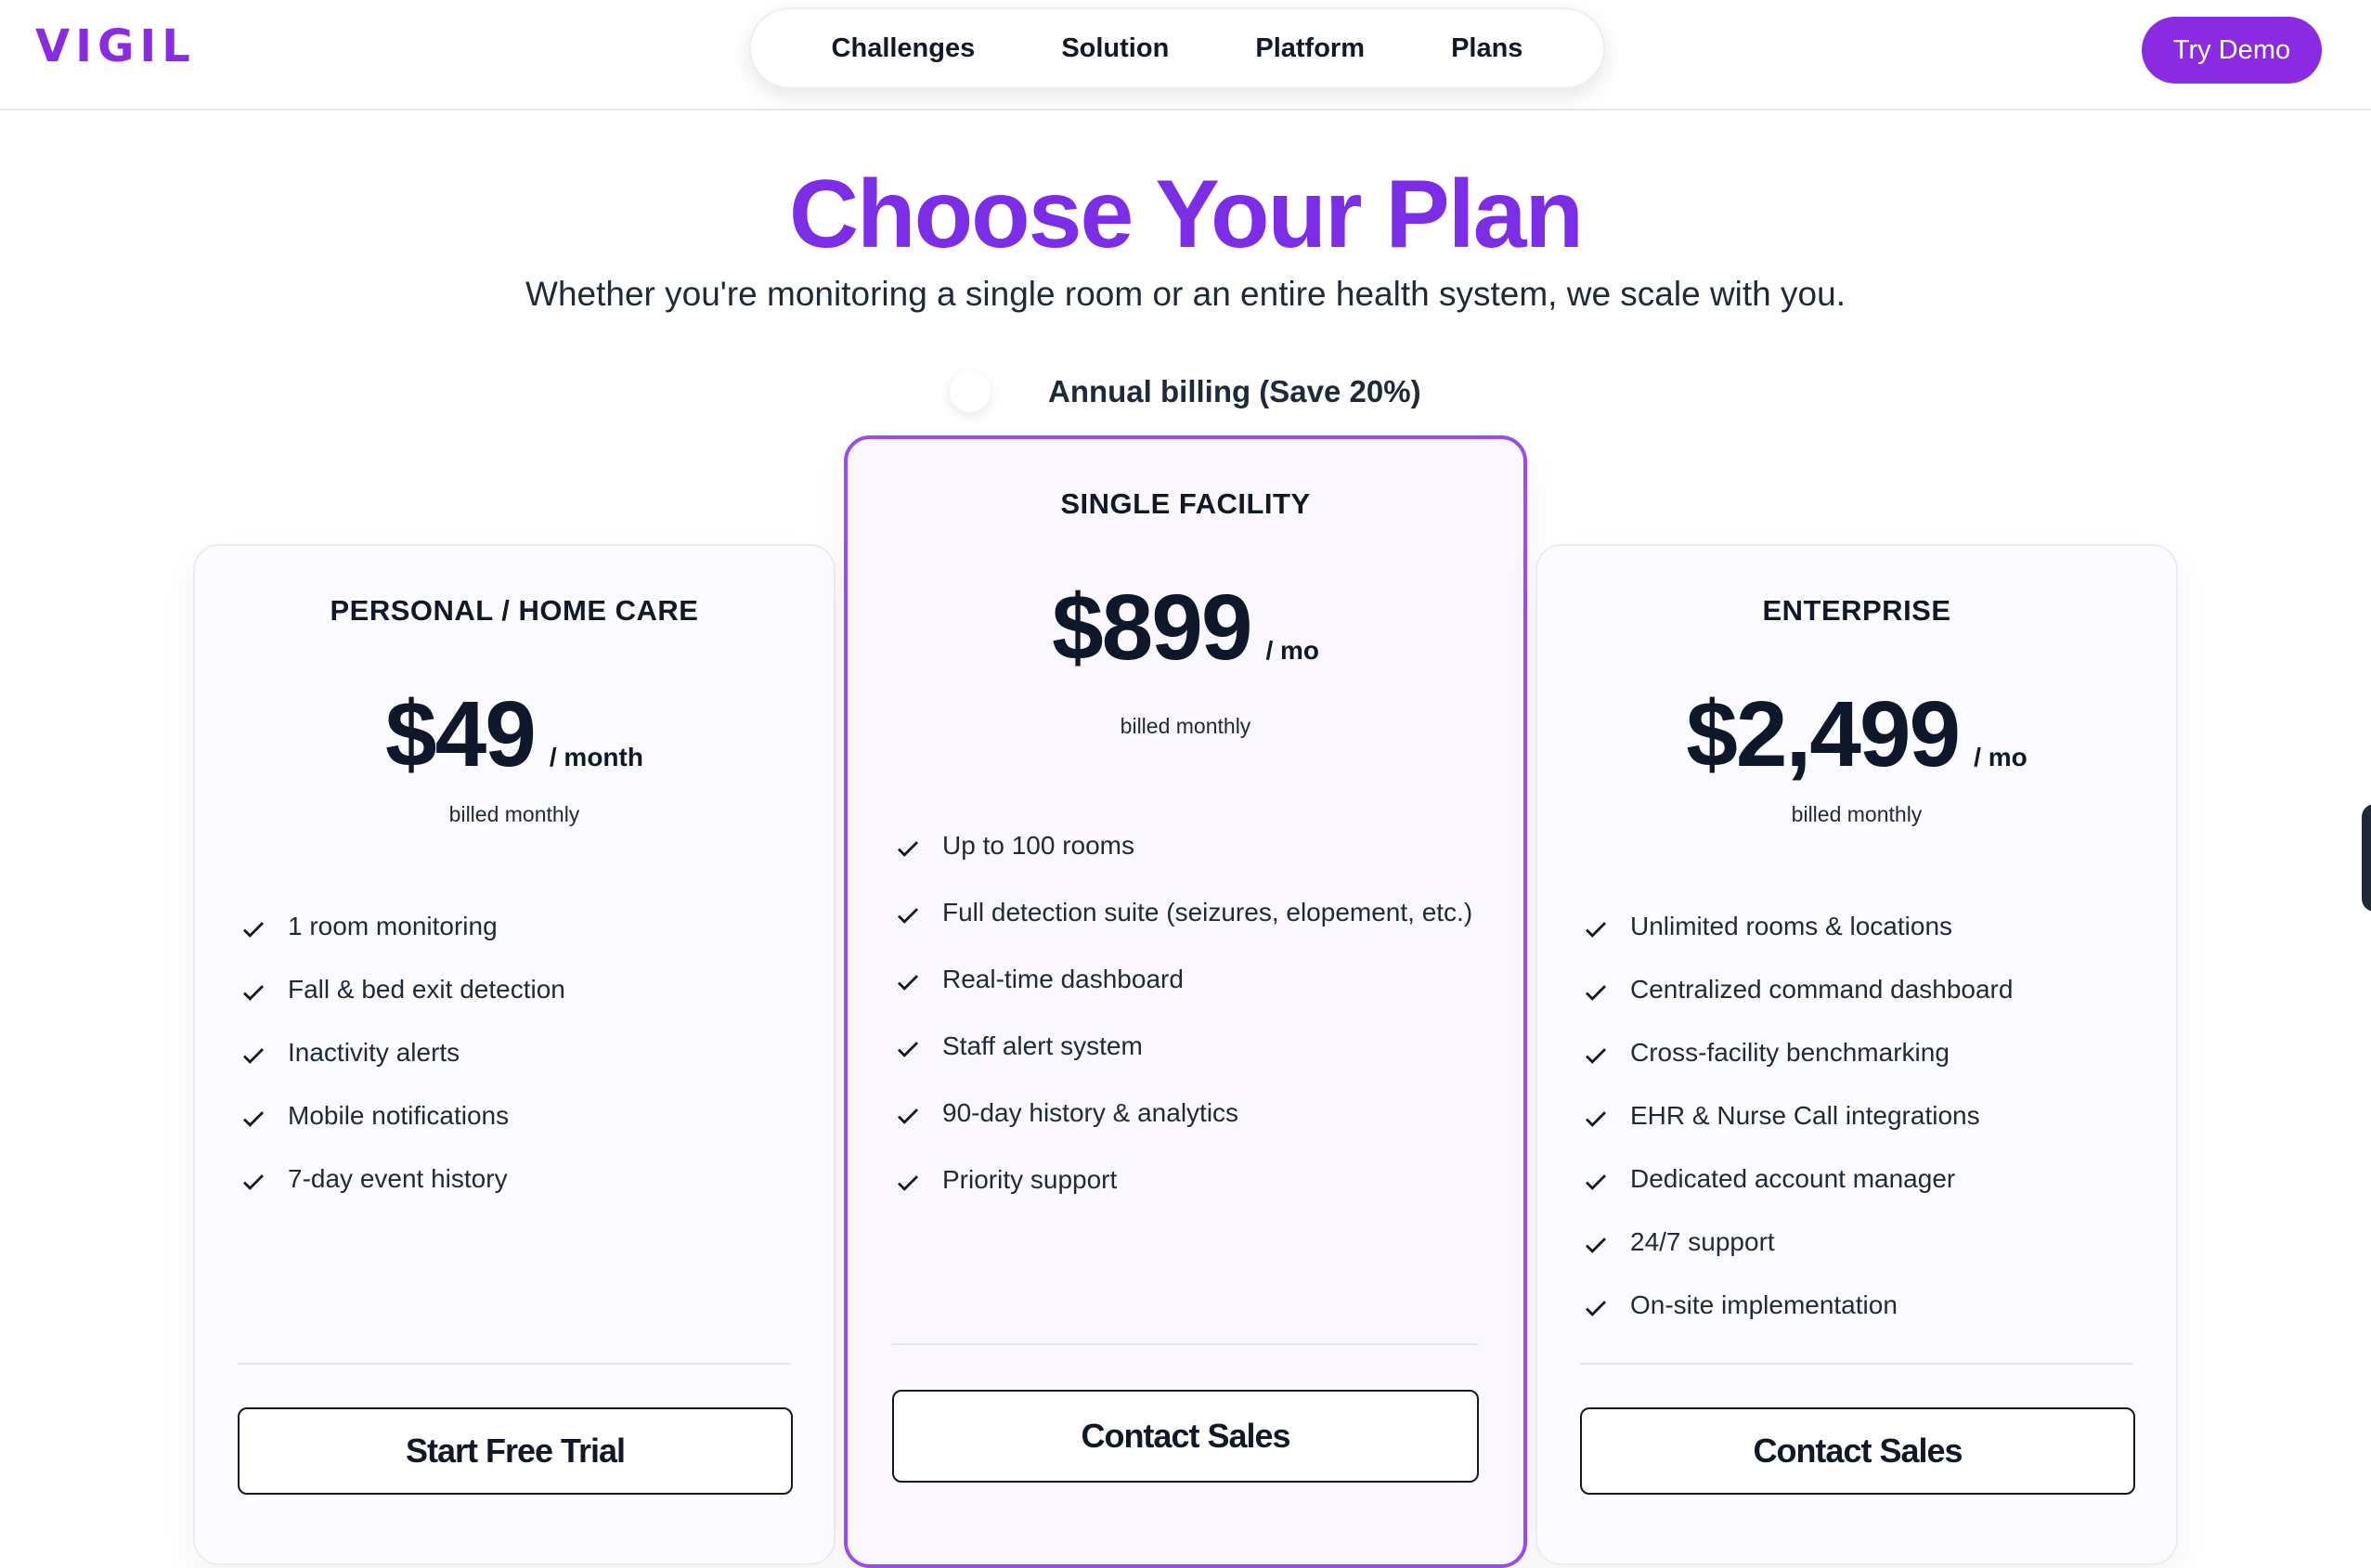 Image resolution: width=2371 pixels, height=1568 pixels. Describe the element at coordinates (1186, 214) in the screenshot. I see `page-title: Choose Your Plan` at that location.